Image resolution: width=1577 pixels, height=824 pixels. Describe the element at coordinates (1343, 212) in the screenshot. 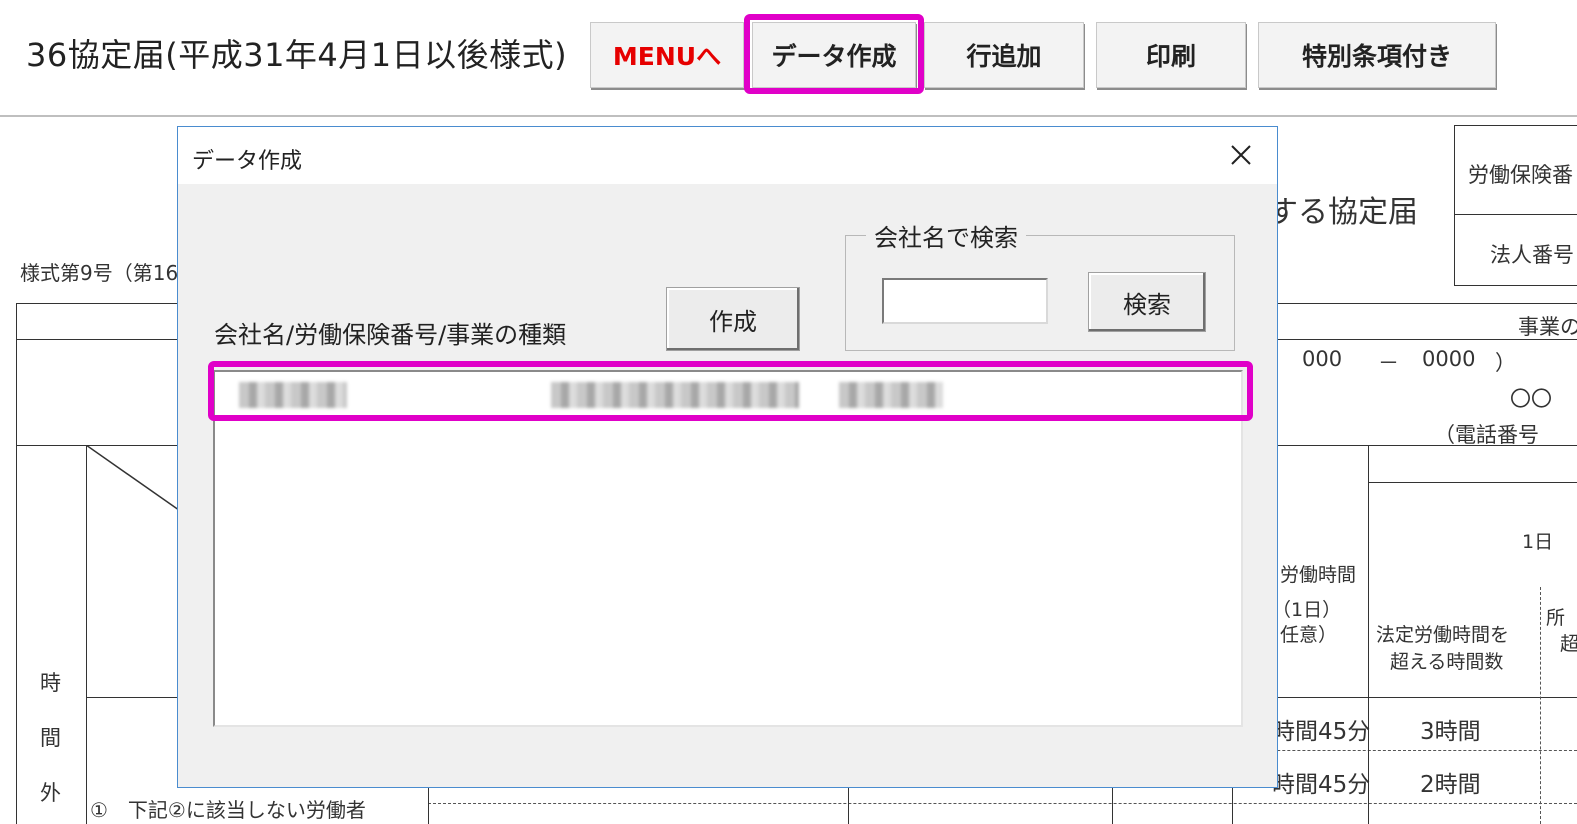

I see `sheet-title-fragment: する協定届` at that location.